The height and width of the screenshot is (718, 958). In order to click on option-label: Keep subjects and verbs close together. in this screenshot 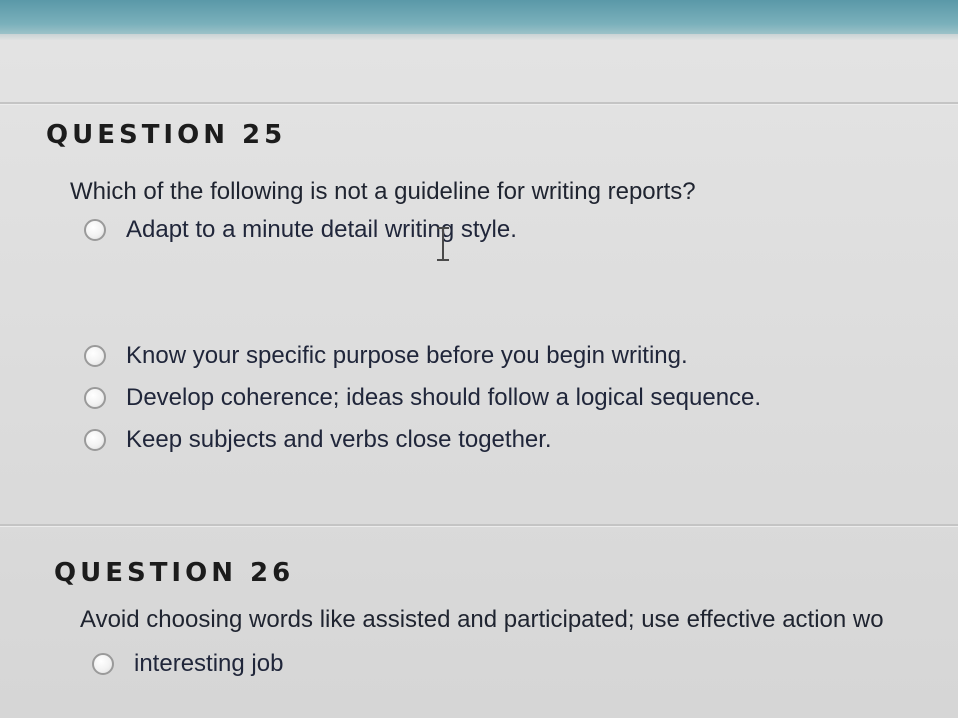, I will do `click(339, 439)`.